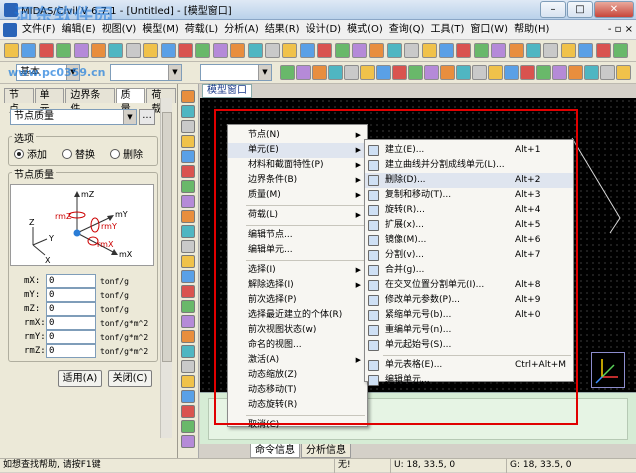 Image resolution: width=636 pixels, height=473 pixels. What do you see at coordinates (469, 195) in the screenshot?
I see `menu-item: 复制和移动(T)... Alt+3` at bounding box center [469, 195].